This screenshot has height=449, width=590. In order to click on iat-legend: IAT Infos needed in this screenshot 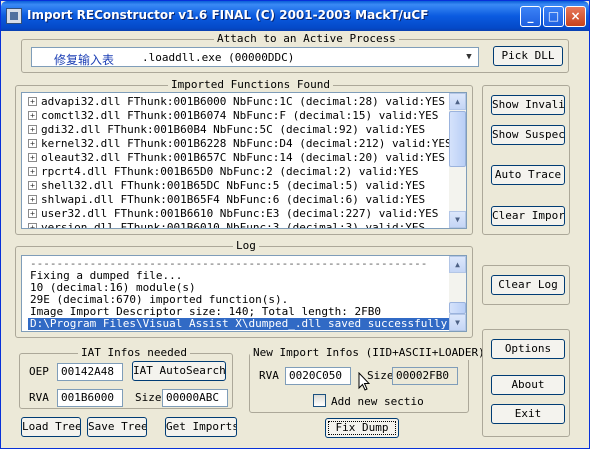, I will do `click(134, 353)`.